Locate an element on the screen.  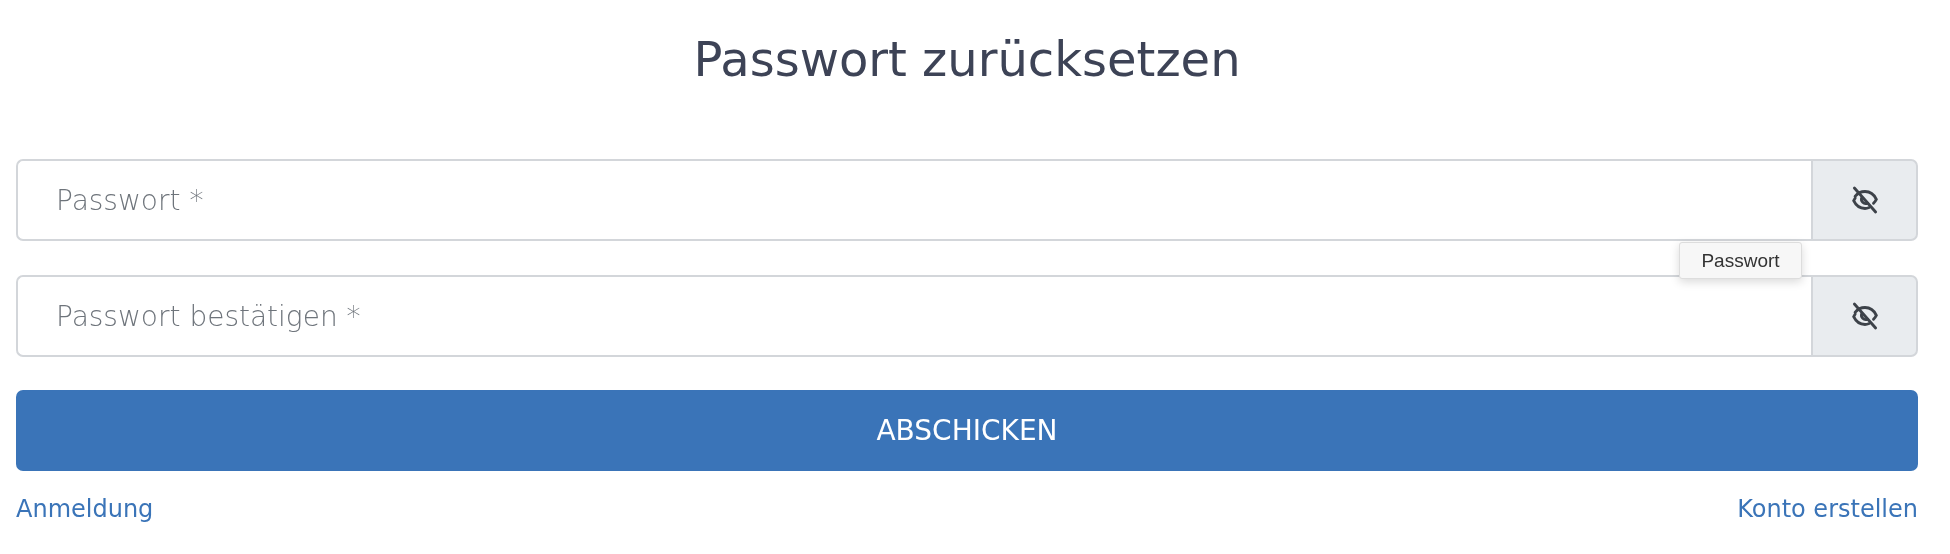
password-field: Passwort bestätigen * is located at coordinates (913, 316).